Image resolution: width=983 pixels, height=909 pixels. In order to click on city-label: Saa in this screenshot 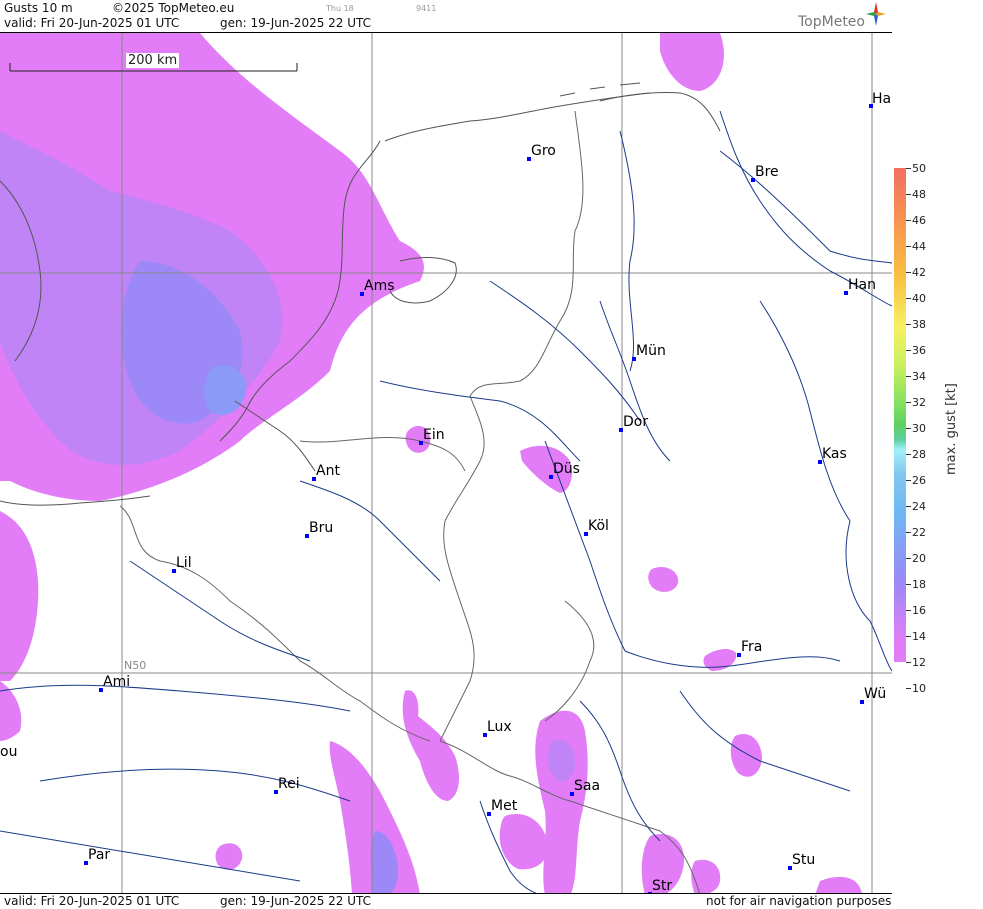, I will do `click(587, 786)`.